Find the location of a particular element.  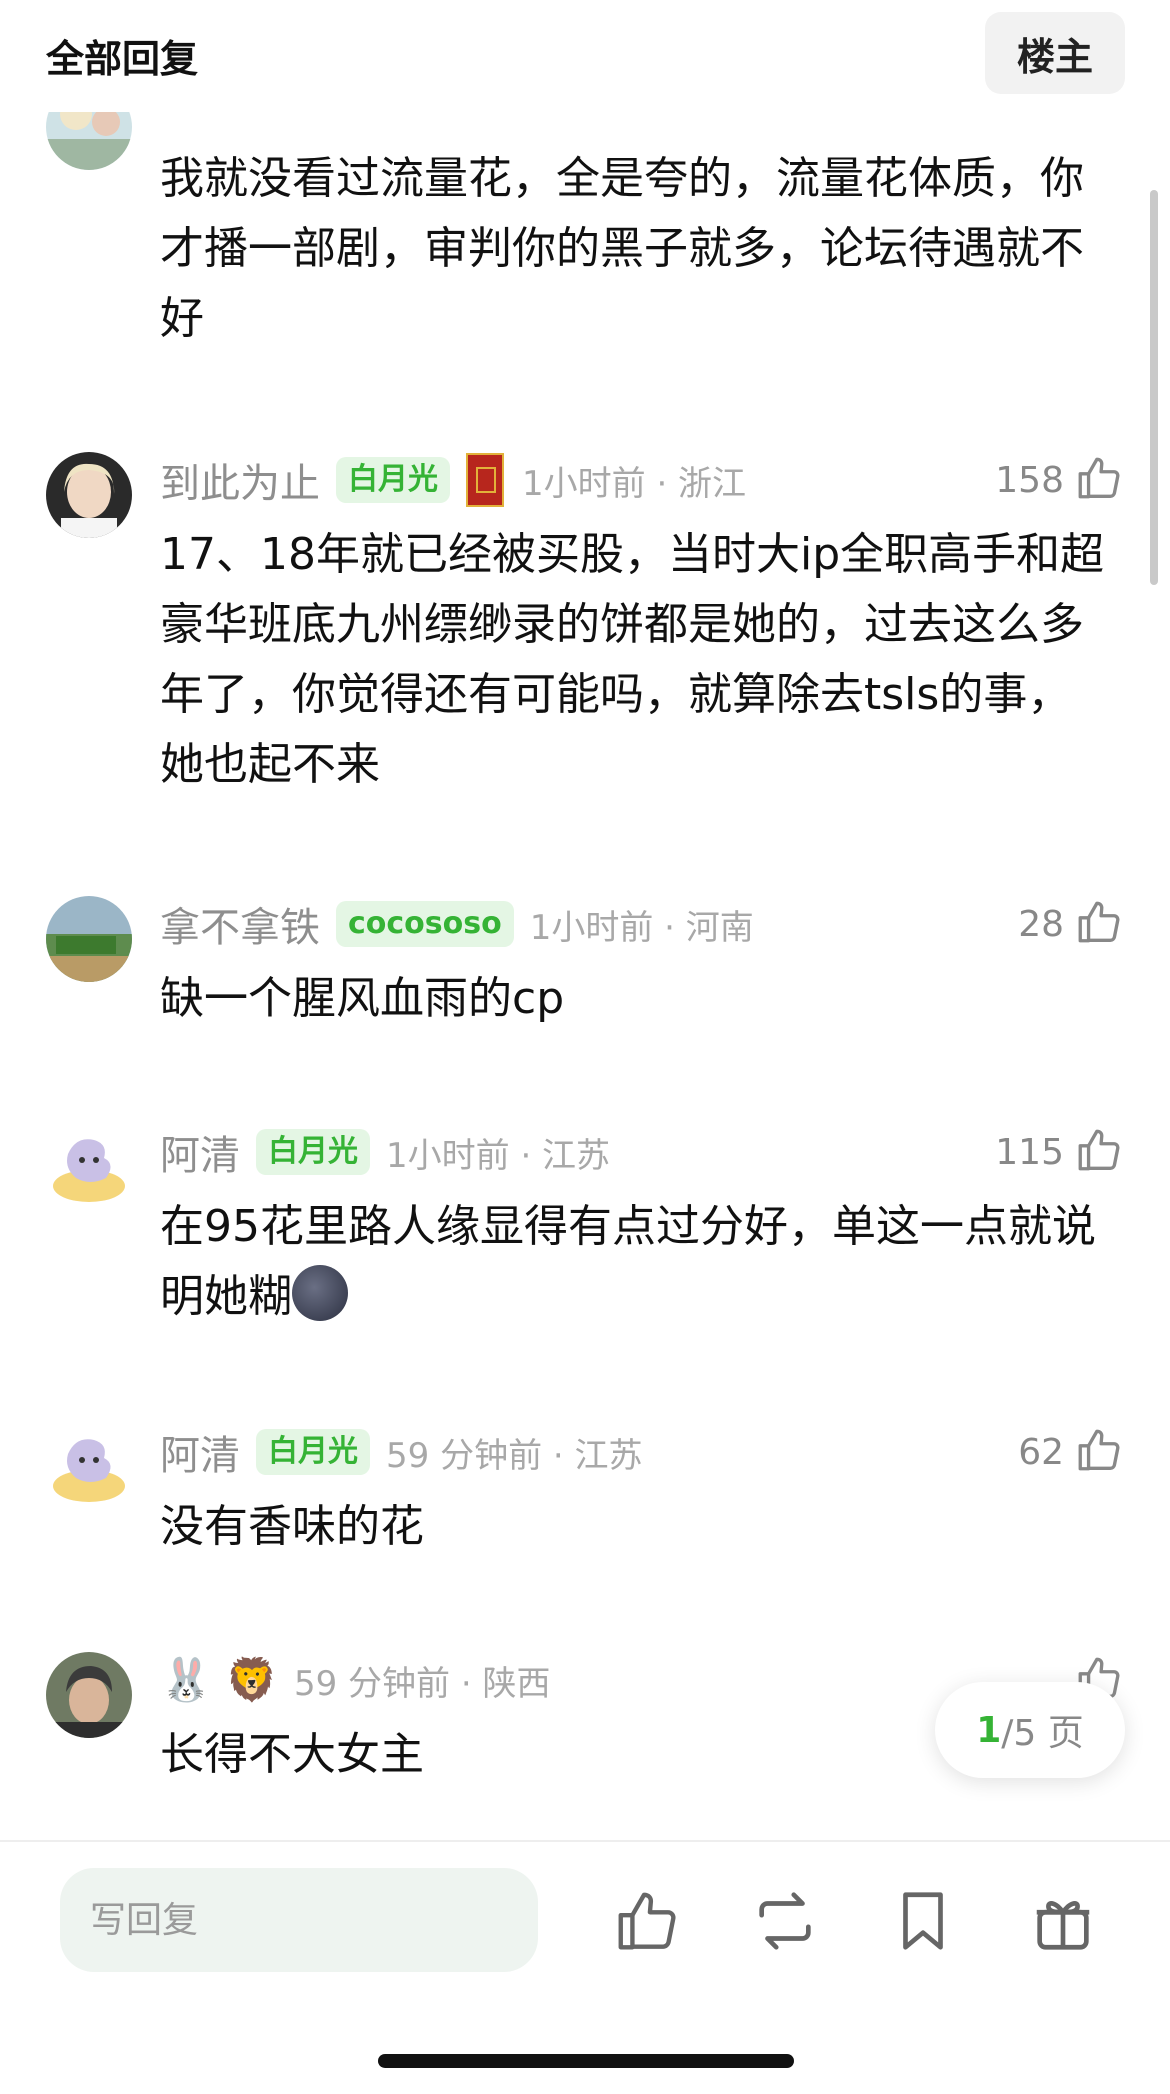

bookmark-icon is located at coordinates (923, 1921).